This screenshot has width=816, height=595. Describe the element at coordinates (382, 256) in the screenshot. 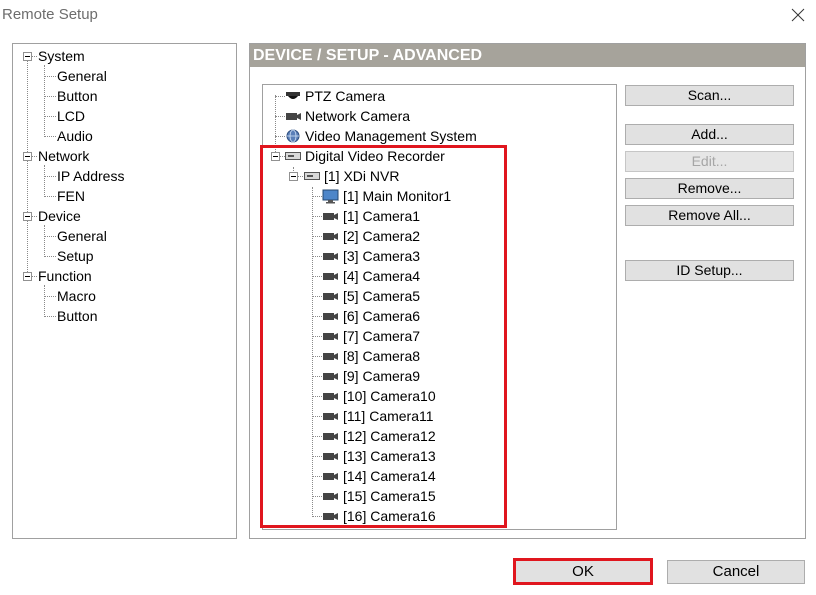

I see `device-item-label: [3] Camera3` at that location.